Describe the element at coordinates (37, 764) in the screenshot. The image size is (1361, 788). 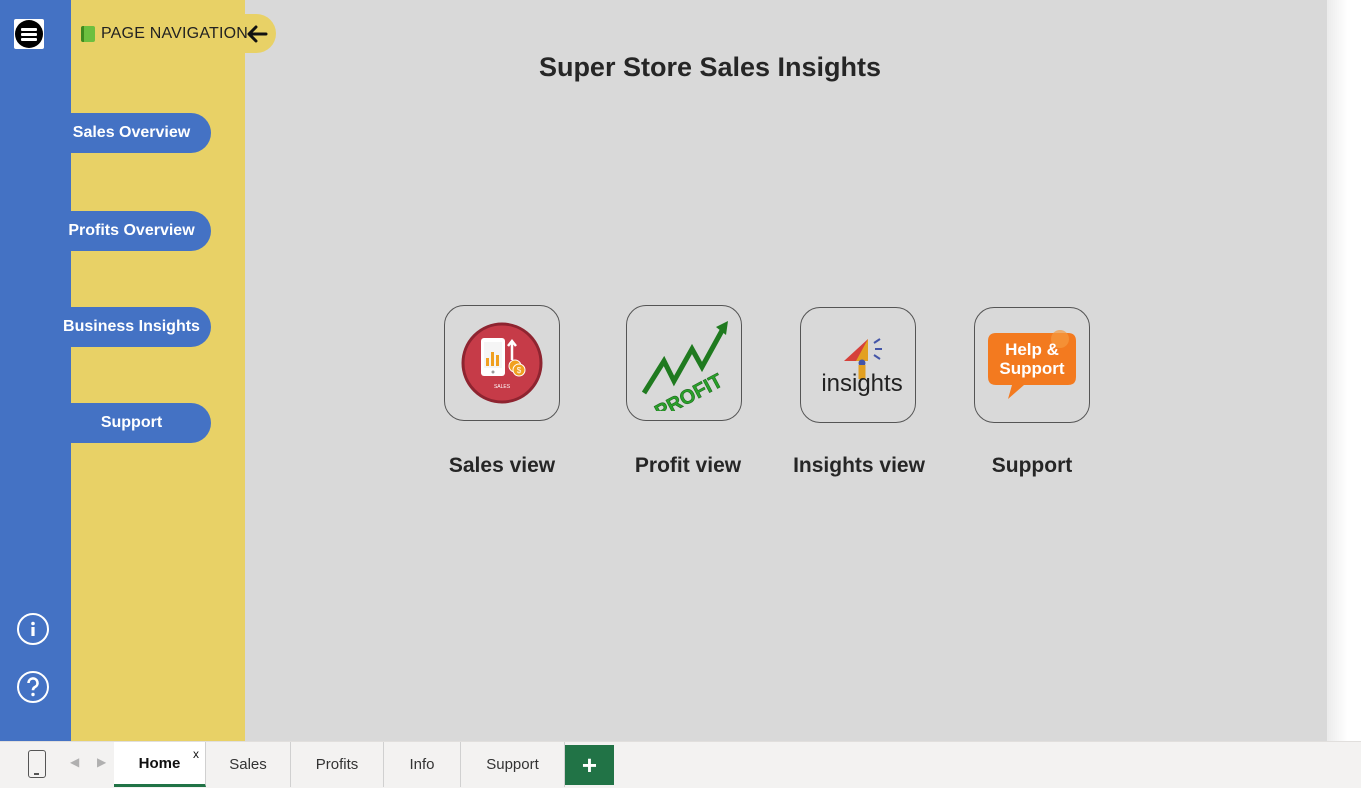
I see `mobile-layout-icon` at that location.